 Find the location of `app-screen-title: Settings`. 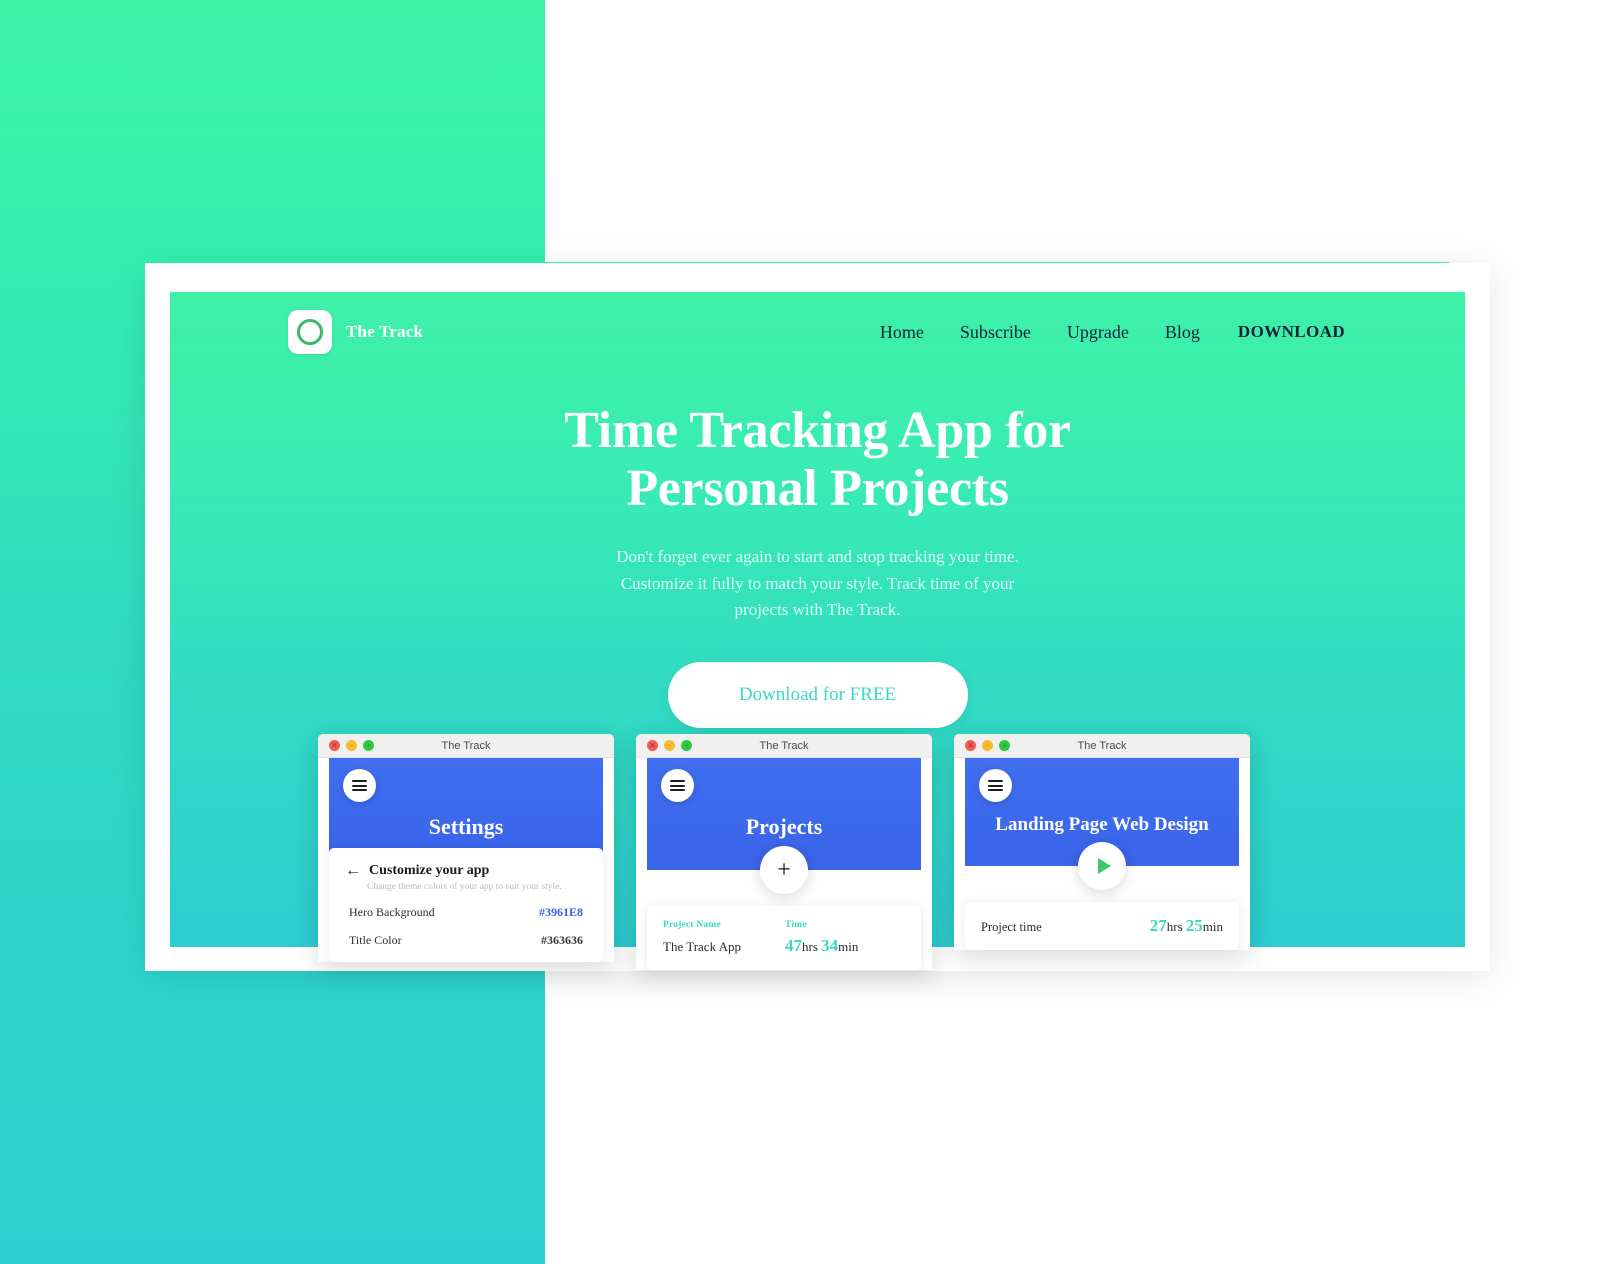

app-screen-title: Settings is located at coordinates (466, 826).